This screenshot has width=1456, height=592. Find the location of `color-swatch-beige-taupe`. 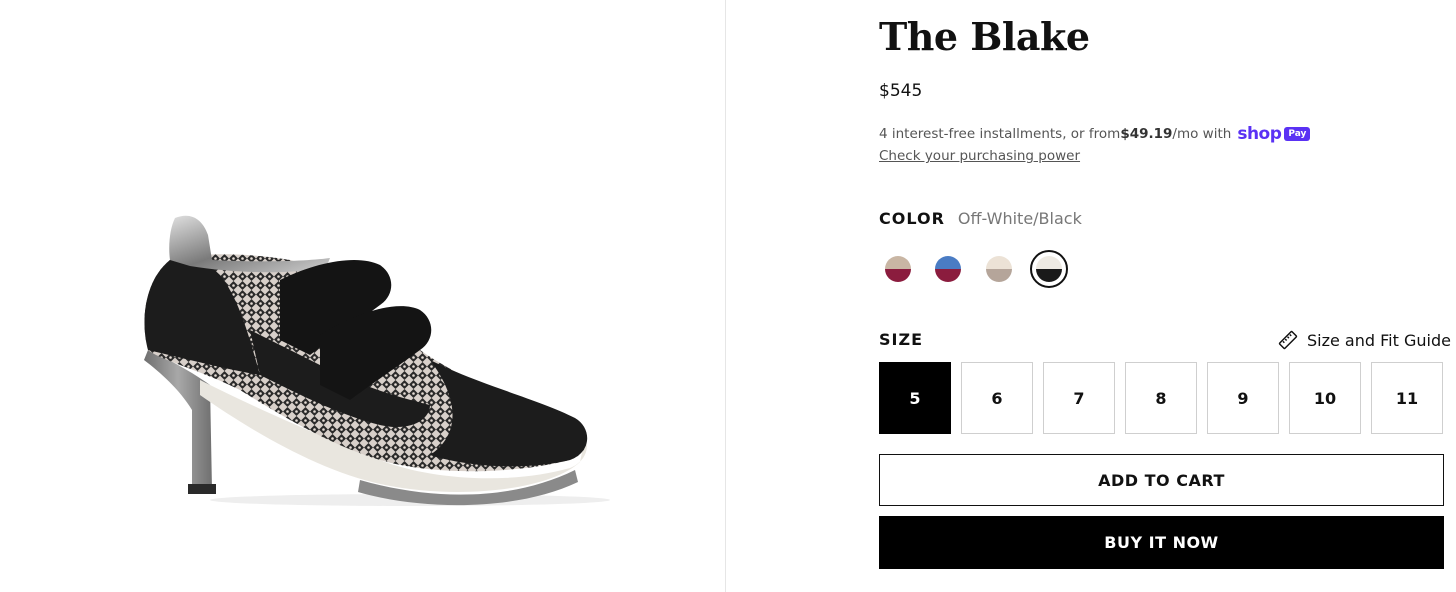

color-swatch-beige-taupe is located at coordinates (999, 269).